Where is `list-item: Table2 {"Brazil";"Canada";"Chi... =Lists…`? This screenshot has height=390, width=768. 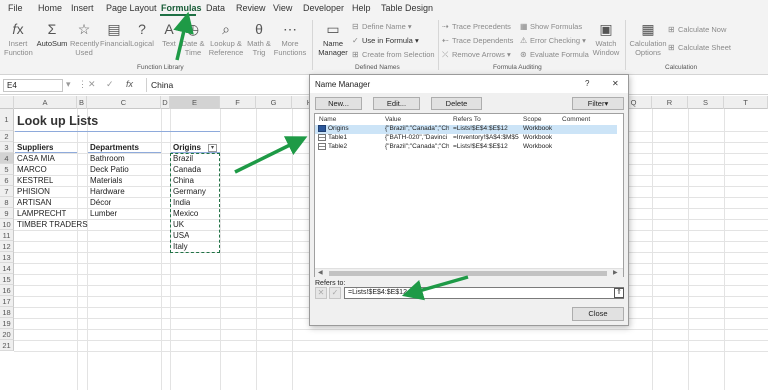 list-item: Table2 {"Brazil";"Canada";"Chi... =Lists… is located at coordinates (466, 147).